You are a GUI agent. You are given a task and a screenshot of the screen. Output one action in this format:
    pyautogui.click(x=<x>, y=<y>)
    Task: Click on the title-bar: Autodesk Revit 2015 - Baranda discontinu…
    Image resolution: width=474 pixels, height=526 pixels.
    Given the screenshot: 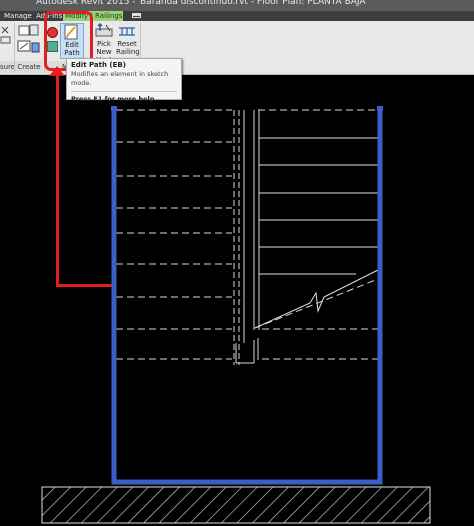 What is the action you would take?
    pyautogui.click(x=237, y=5)
    